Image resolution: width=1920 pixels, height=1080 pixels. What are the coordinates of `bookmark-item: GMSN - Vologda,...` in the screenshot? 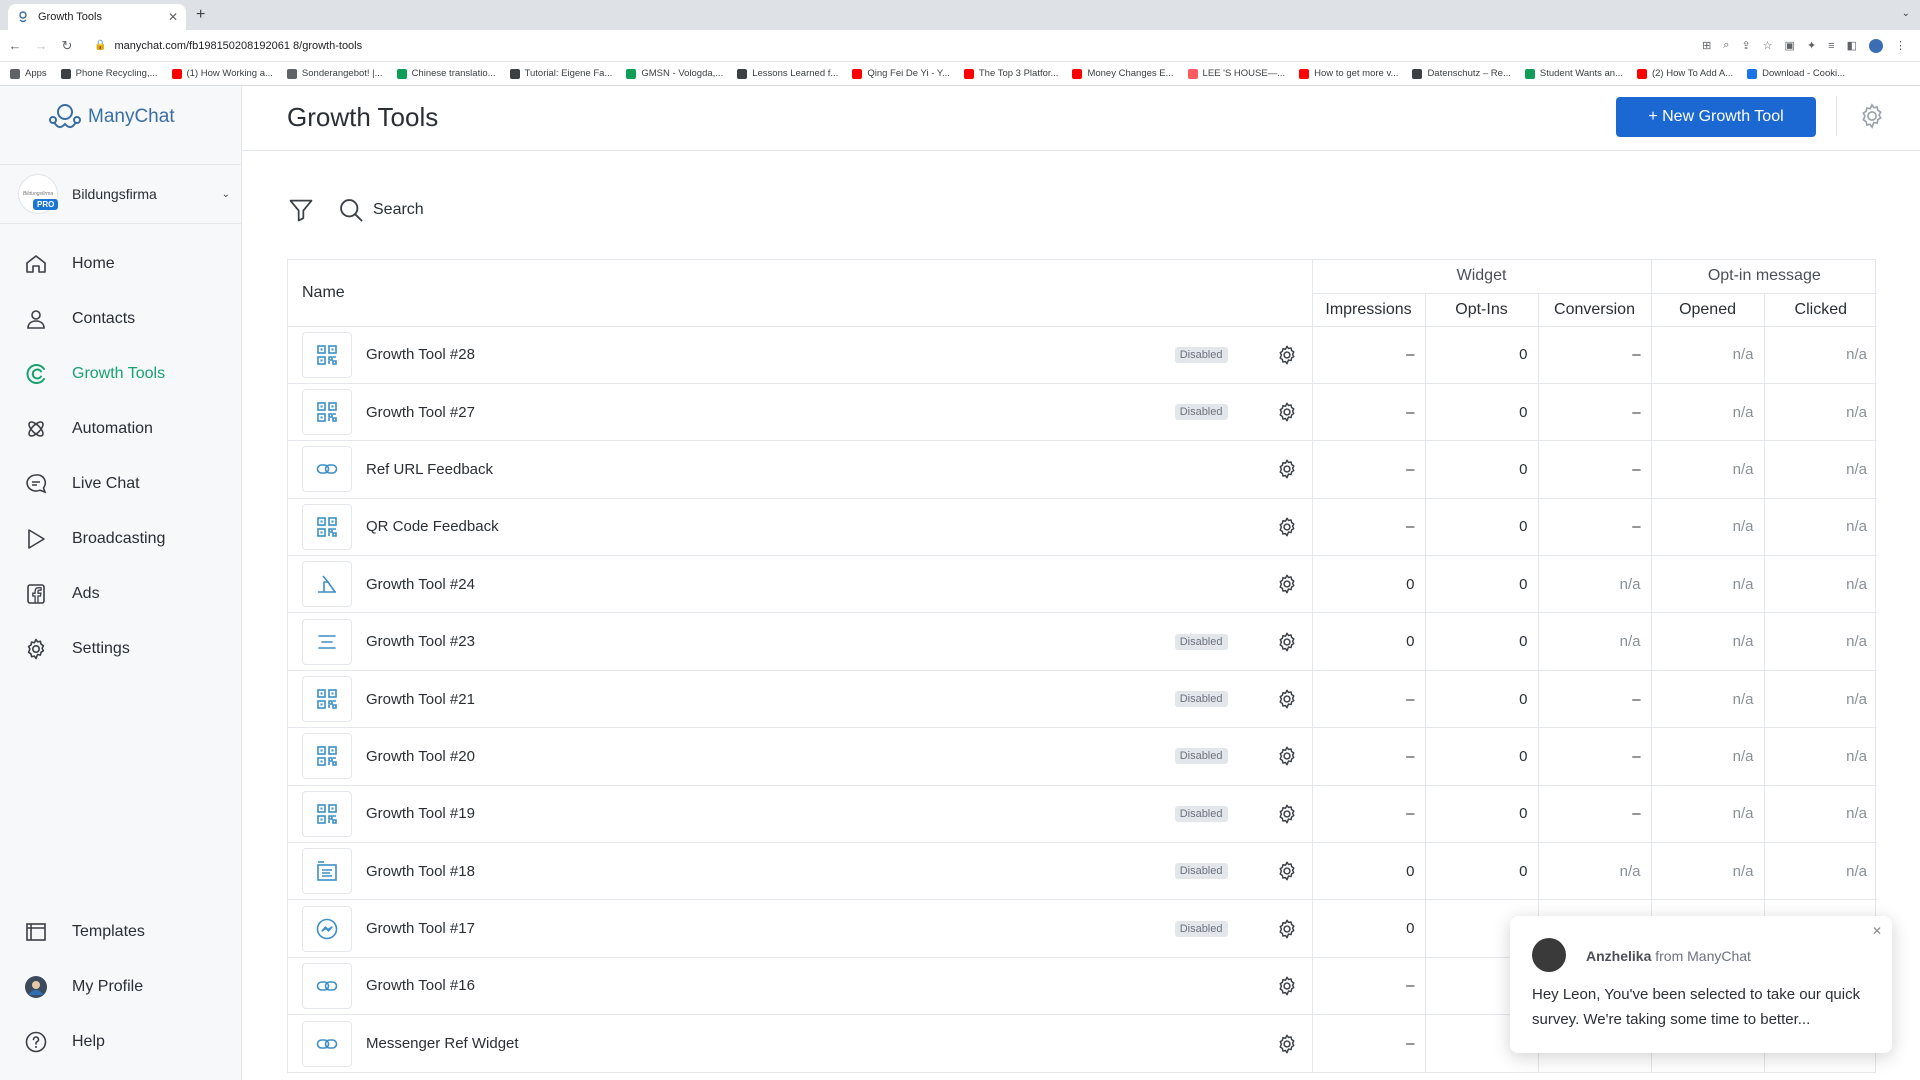 It's located at (674, 73).